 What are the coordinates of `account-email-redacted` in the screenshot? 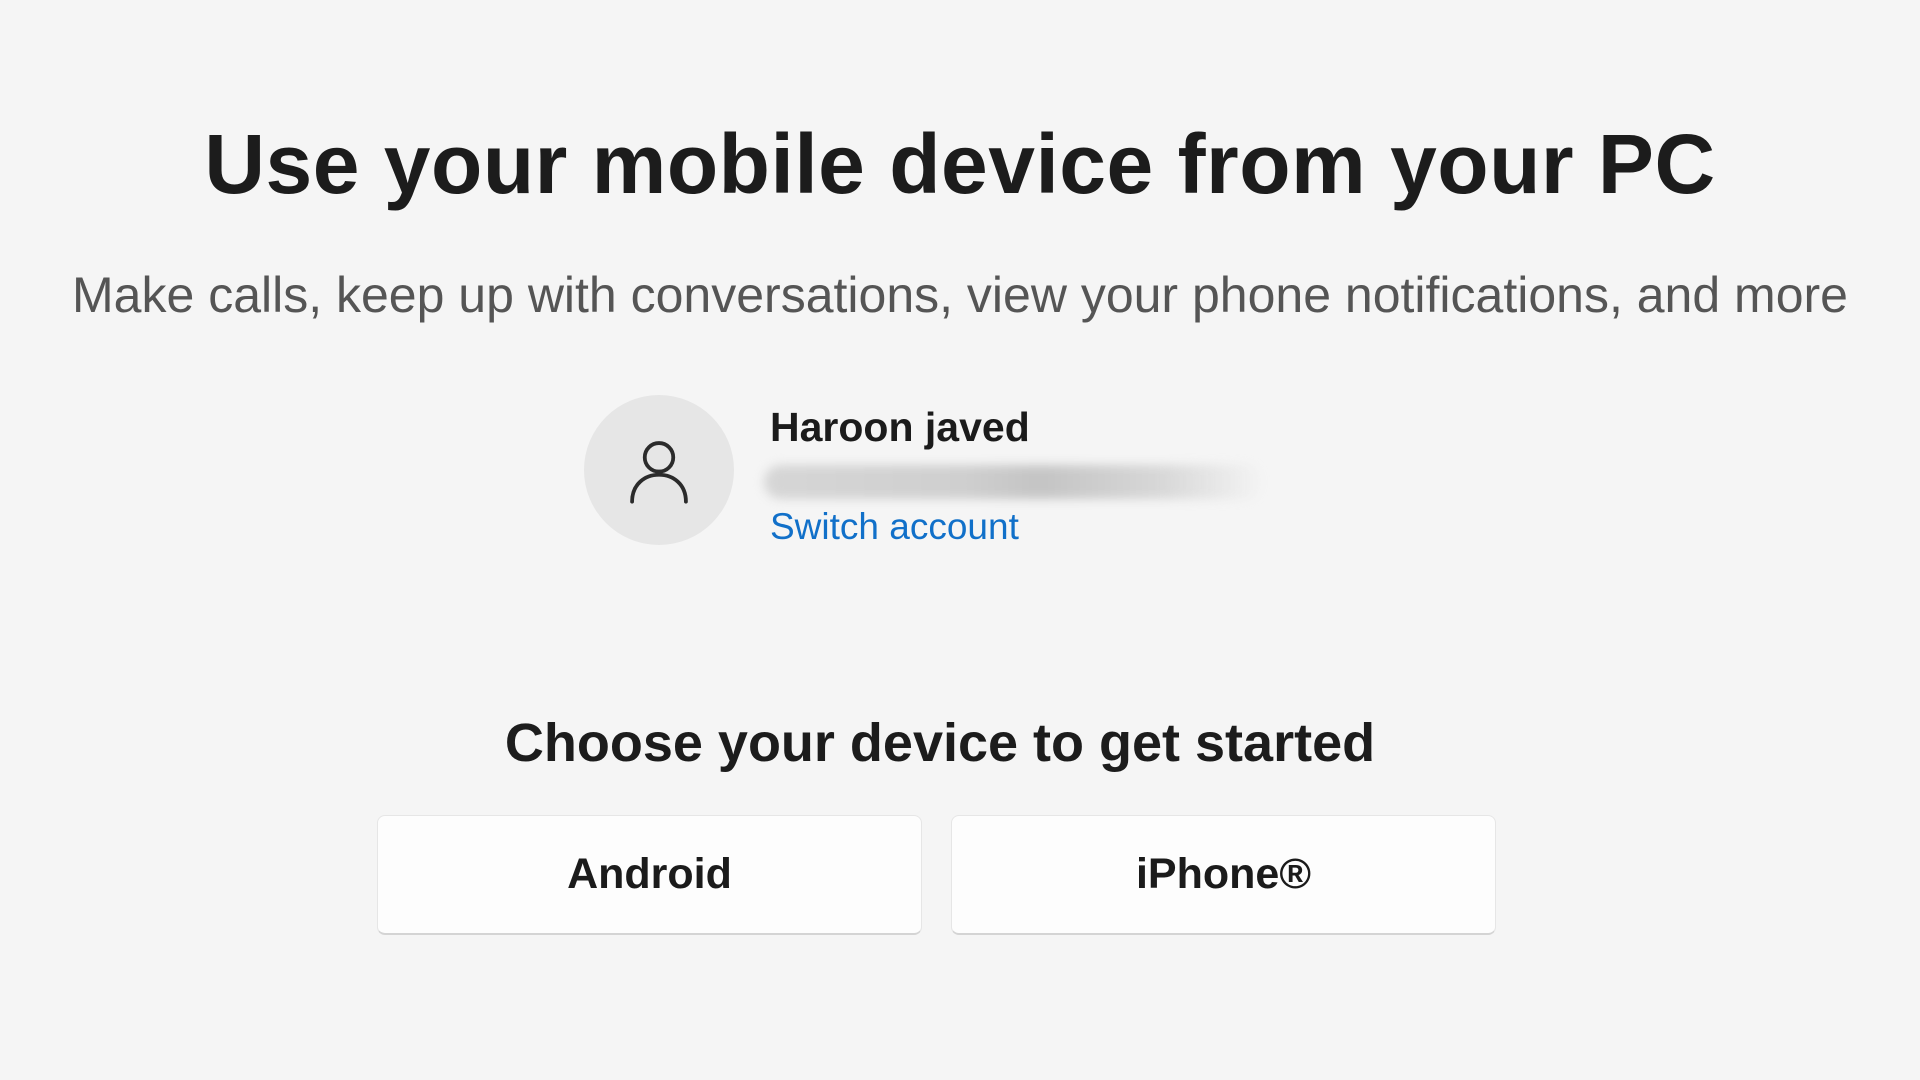 It's located at (1014, 482).